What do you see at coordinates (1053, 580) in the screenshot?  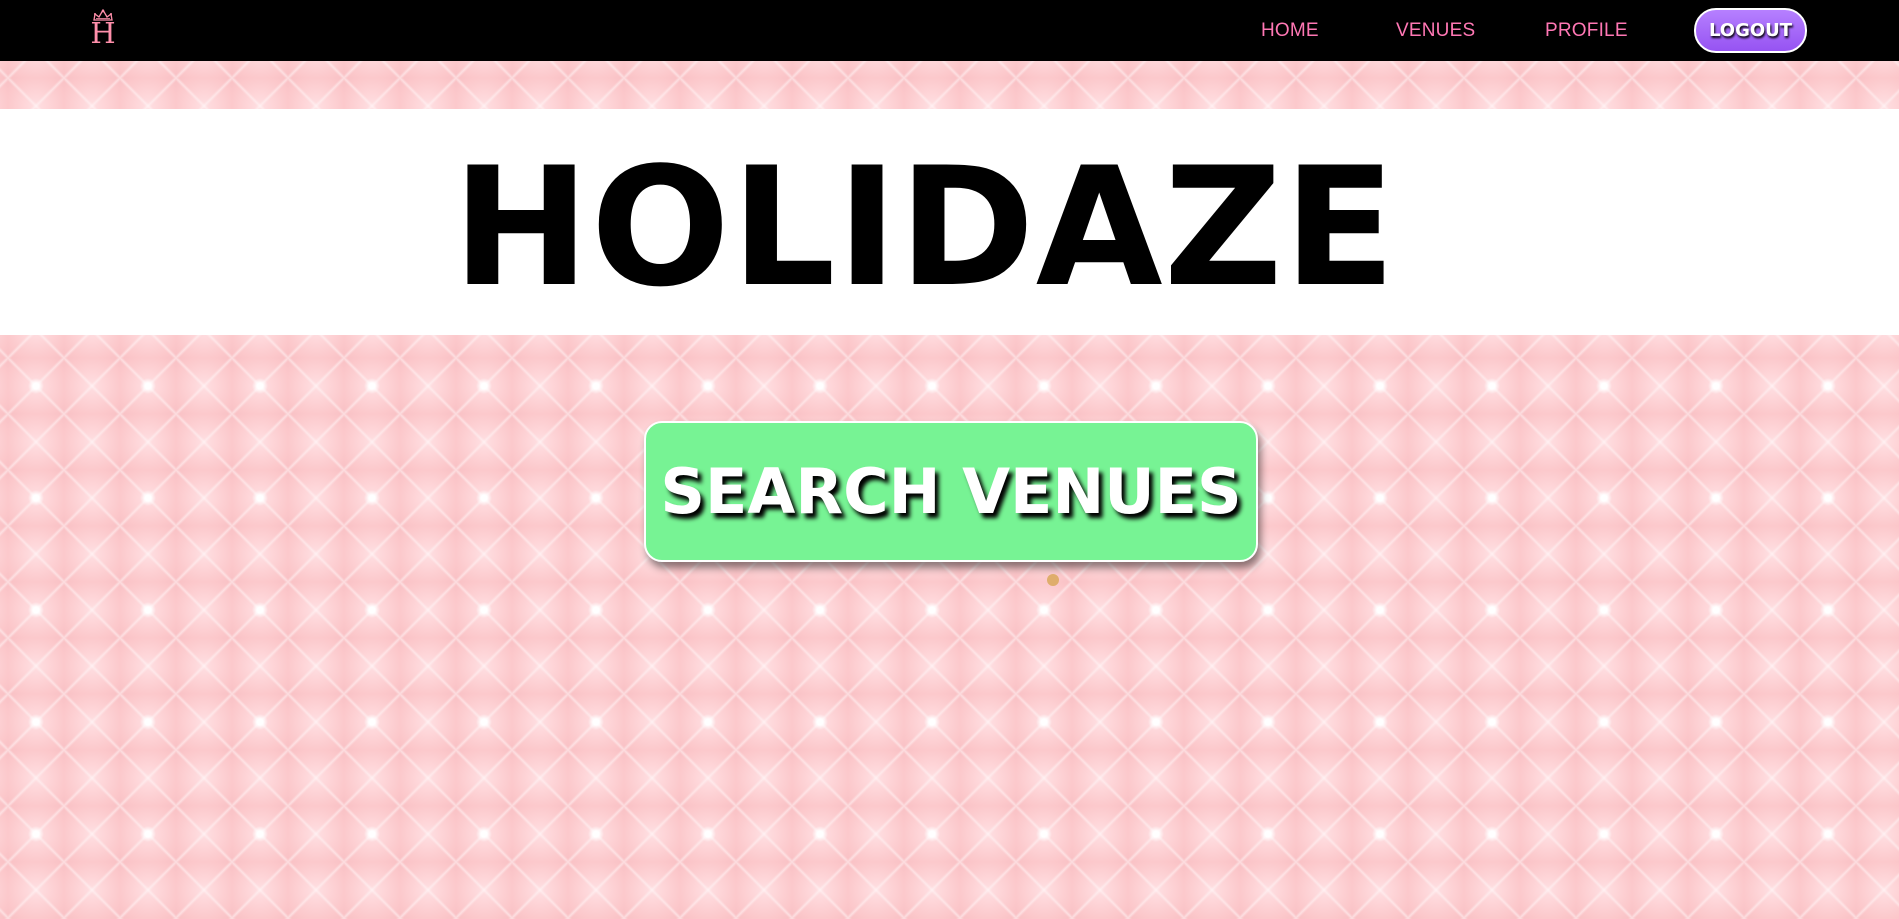 I see `cursor-indicator` at bounding box center [1053, 580].